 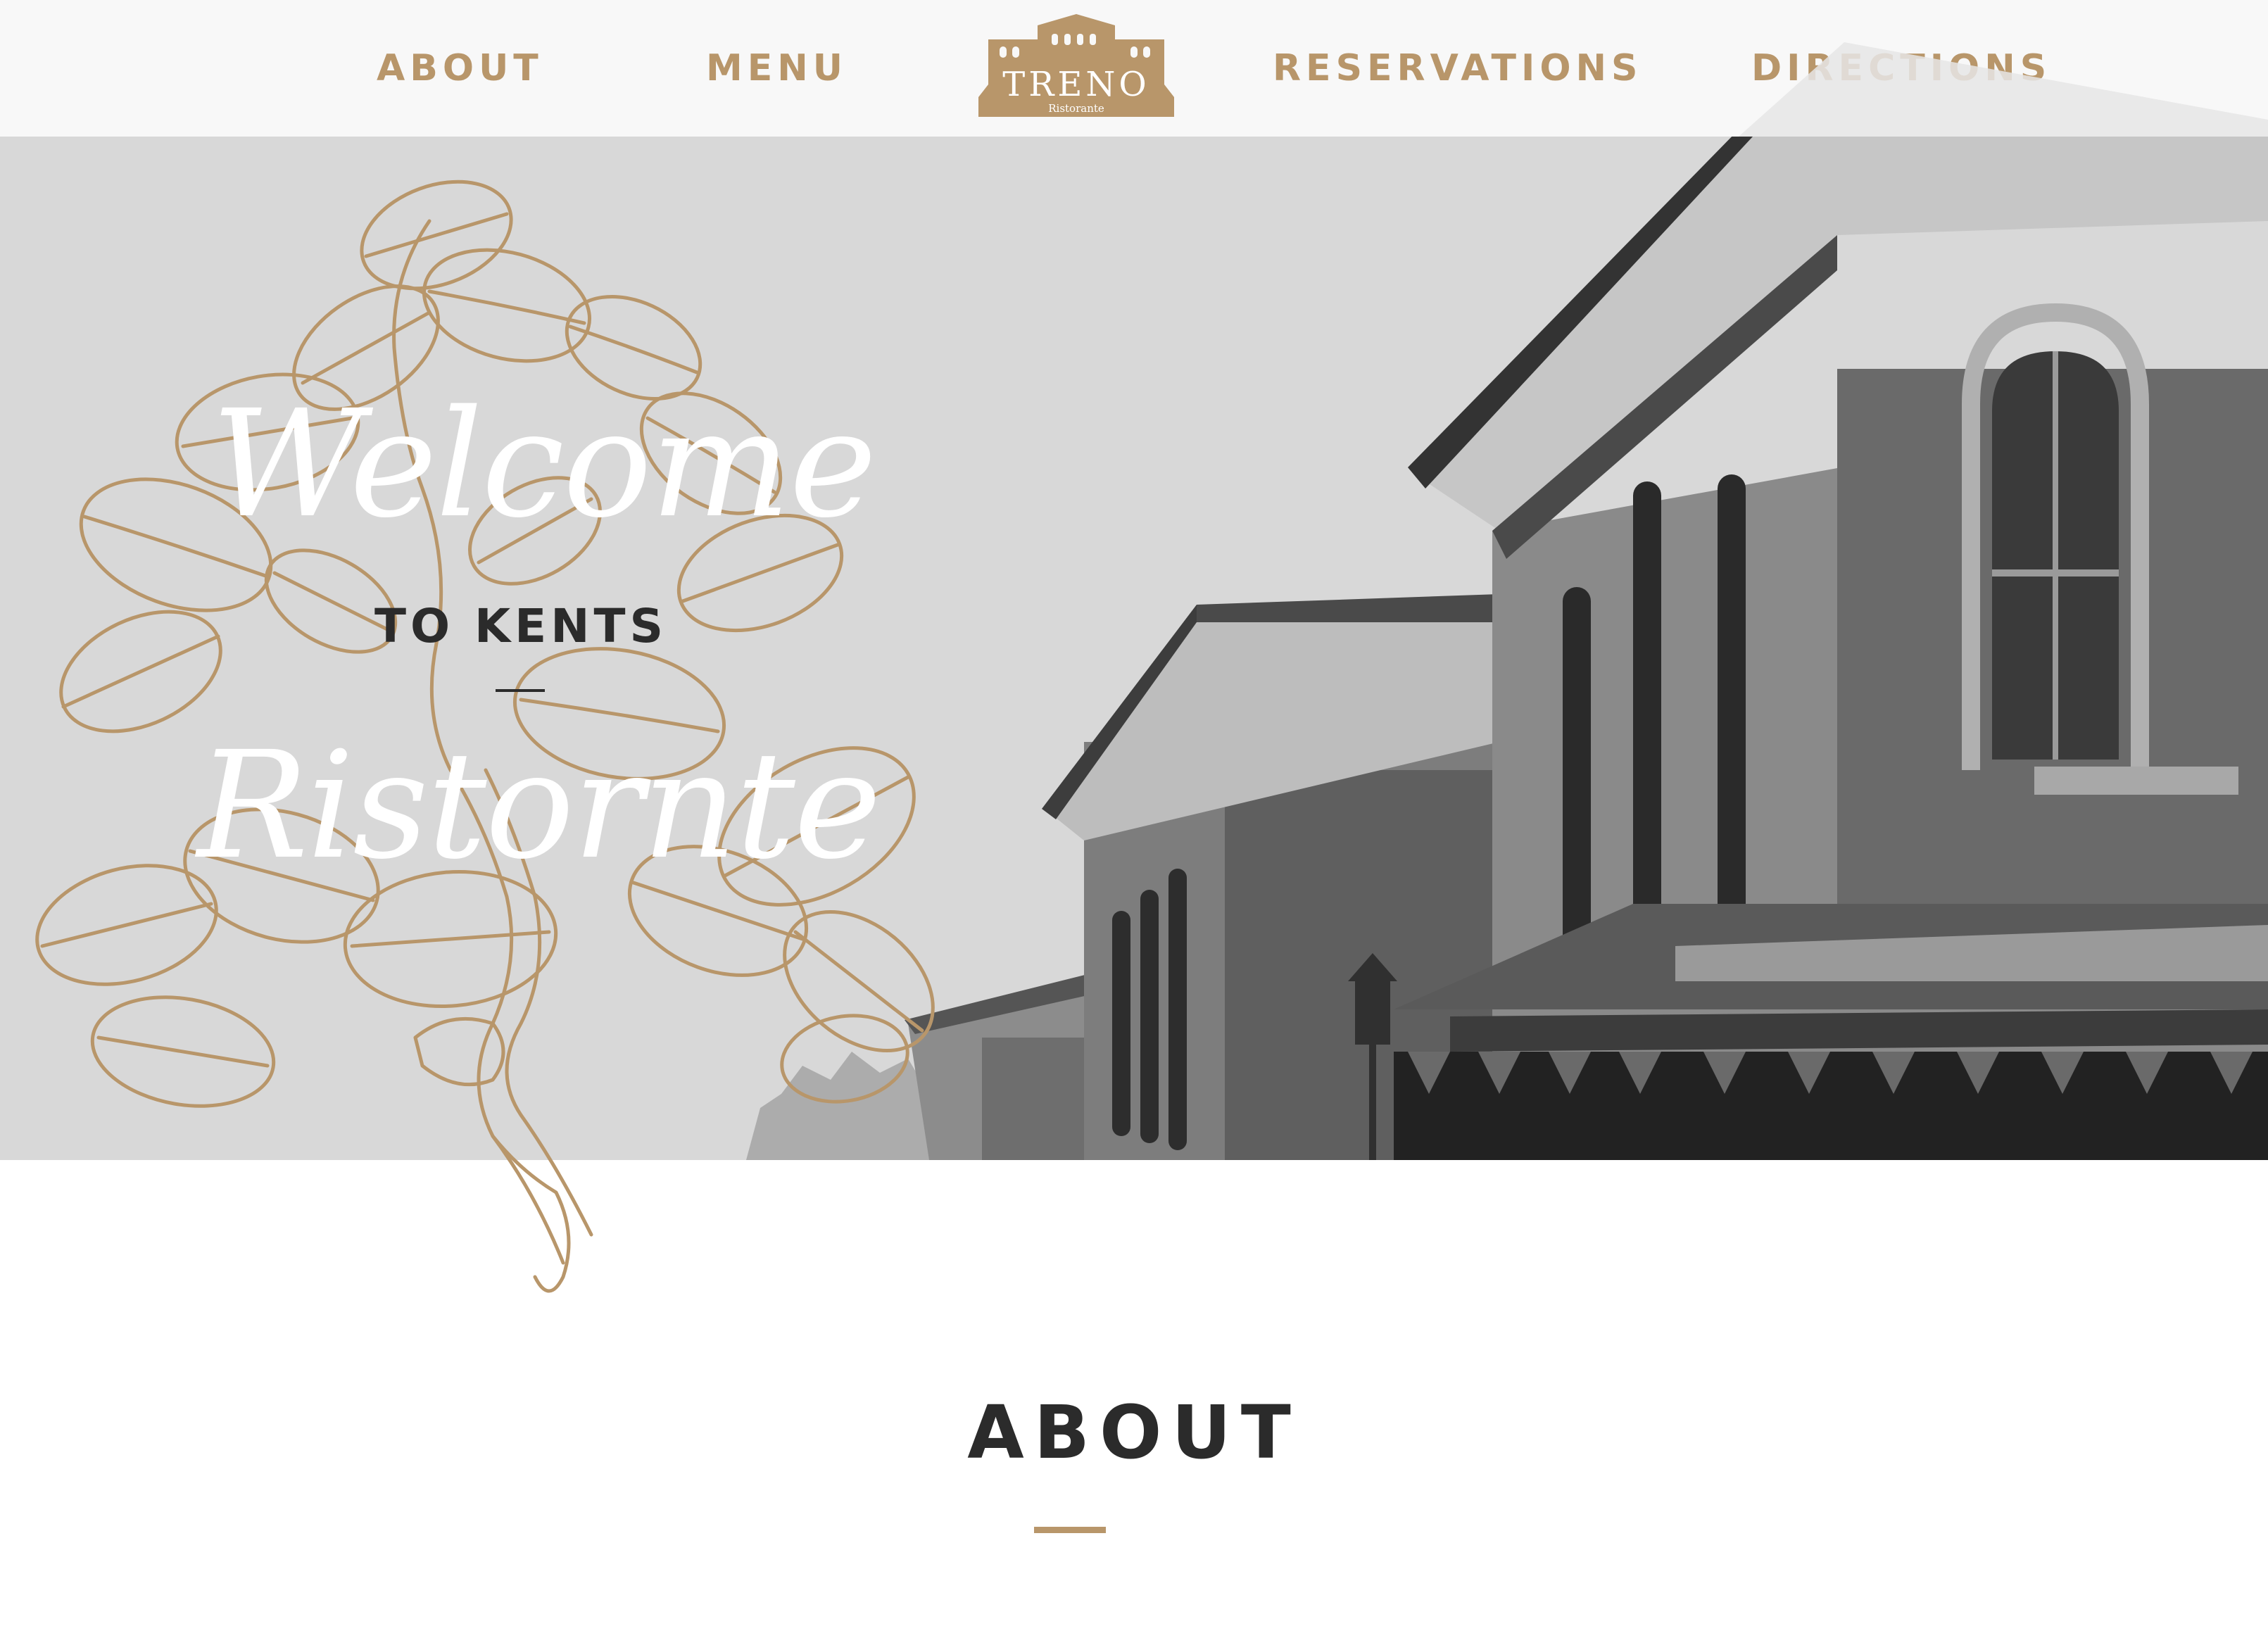 I want to click on nav-directions-link: DIRECTIONS, so click(x=1901, y=68).